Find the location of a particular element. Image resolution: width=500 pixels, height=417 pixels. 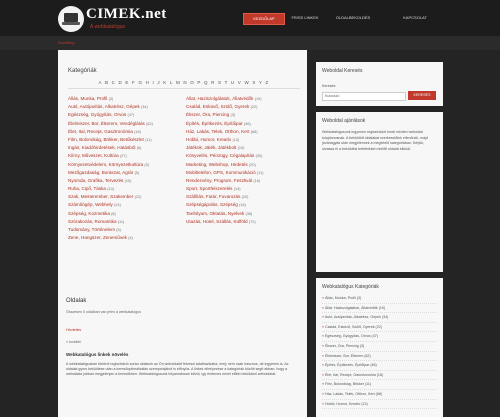

category-count: (9) is located at coordinates (146, 164).